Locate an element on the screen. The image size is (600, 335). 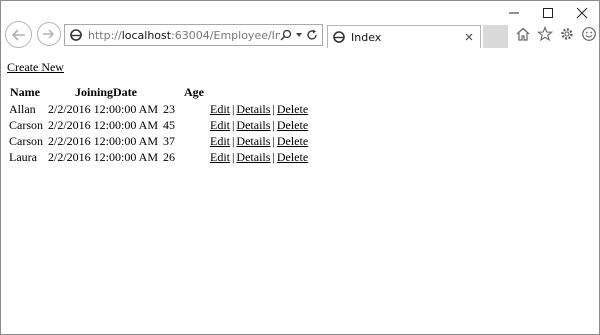
header-joining-date: JoiningDate is located at coordinates (106, 92).